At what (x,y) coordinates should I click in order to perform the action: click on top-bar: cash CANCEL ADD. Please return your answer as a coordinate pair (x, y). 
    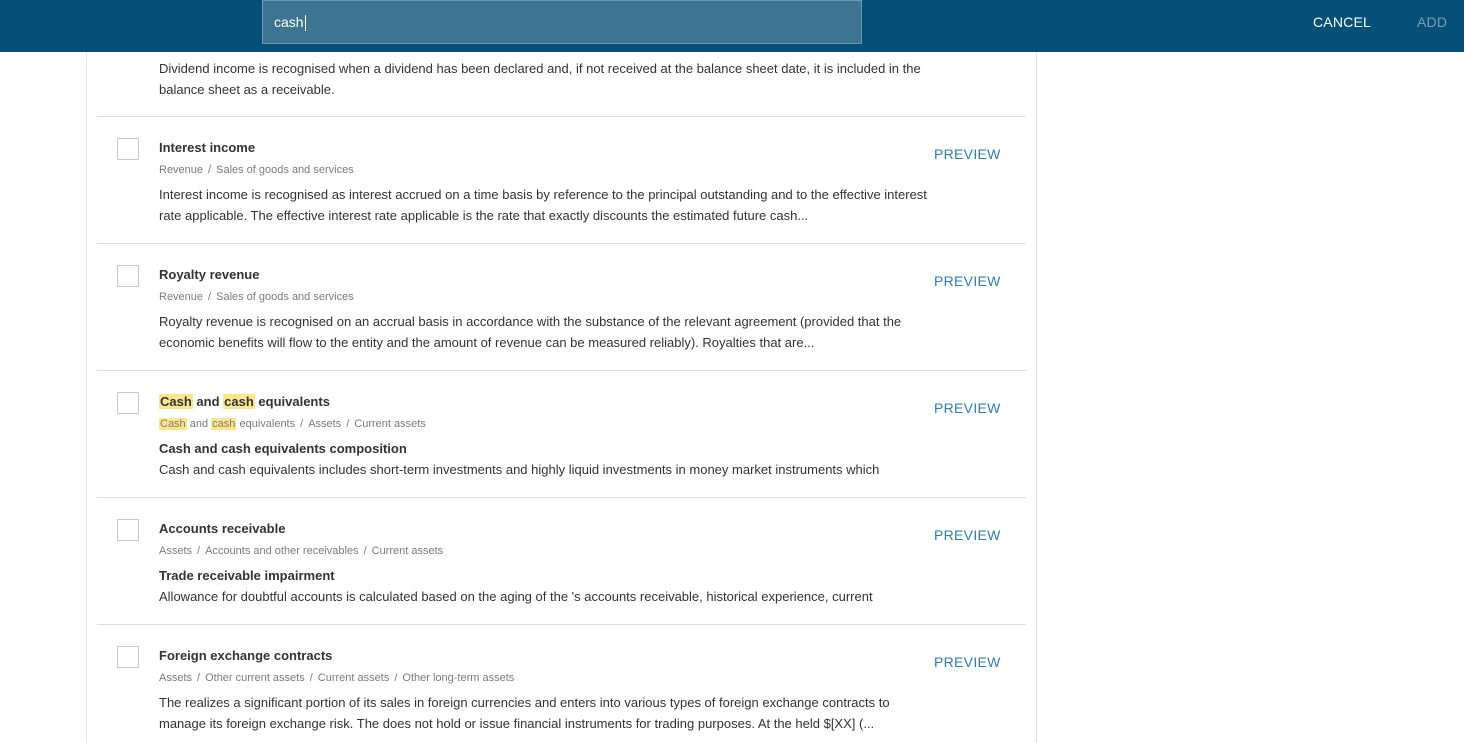
    Looking at the image, I should click on (732, 26).